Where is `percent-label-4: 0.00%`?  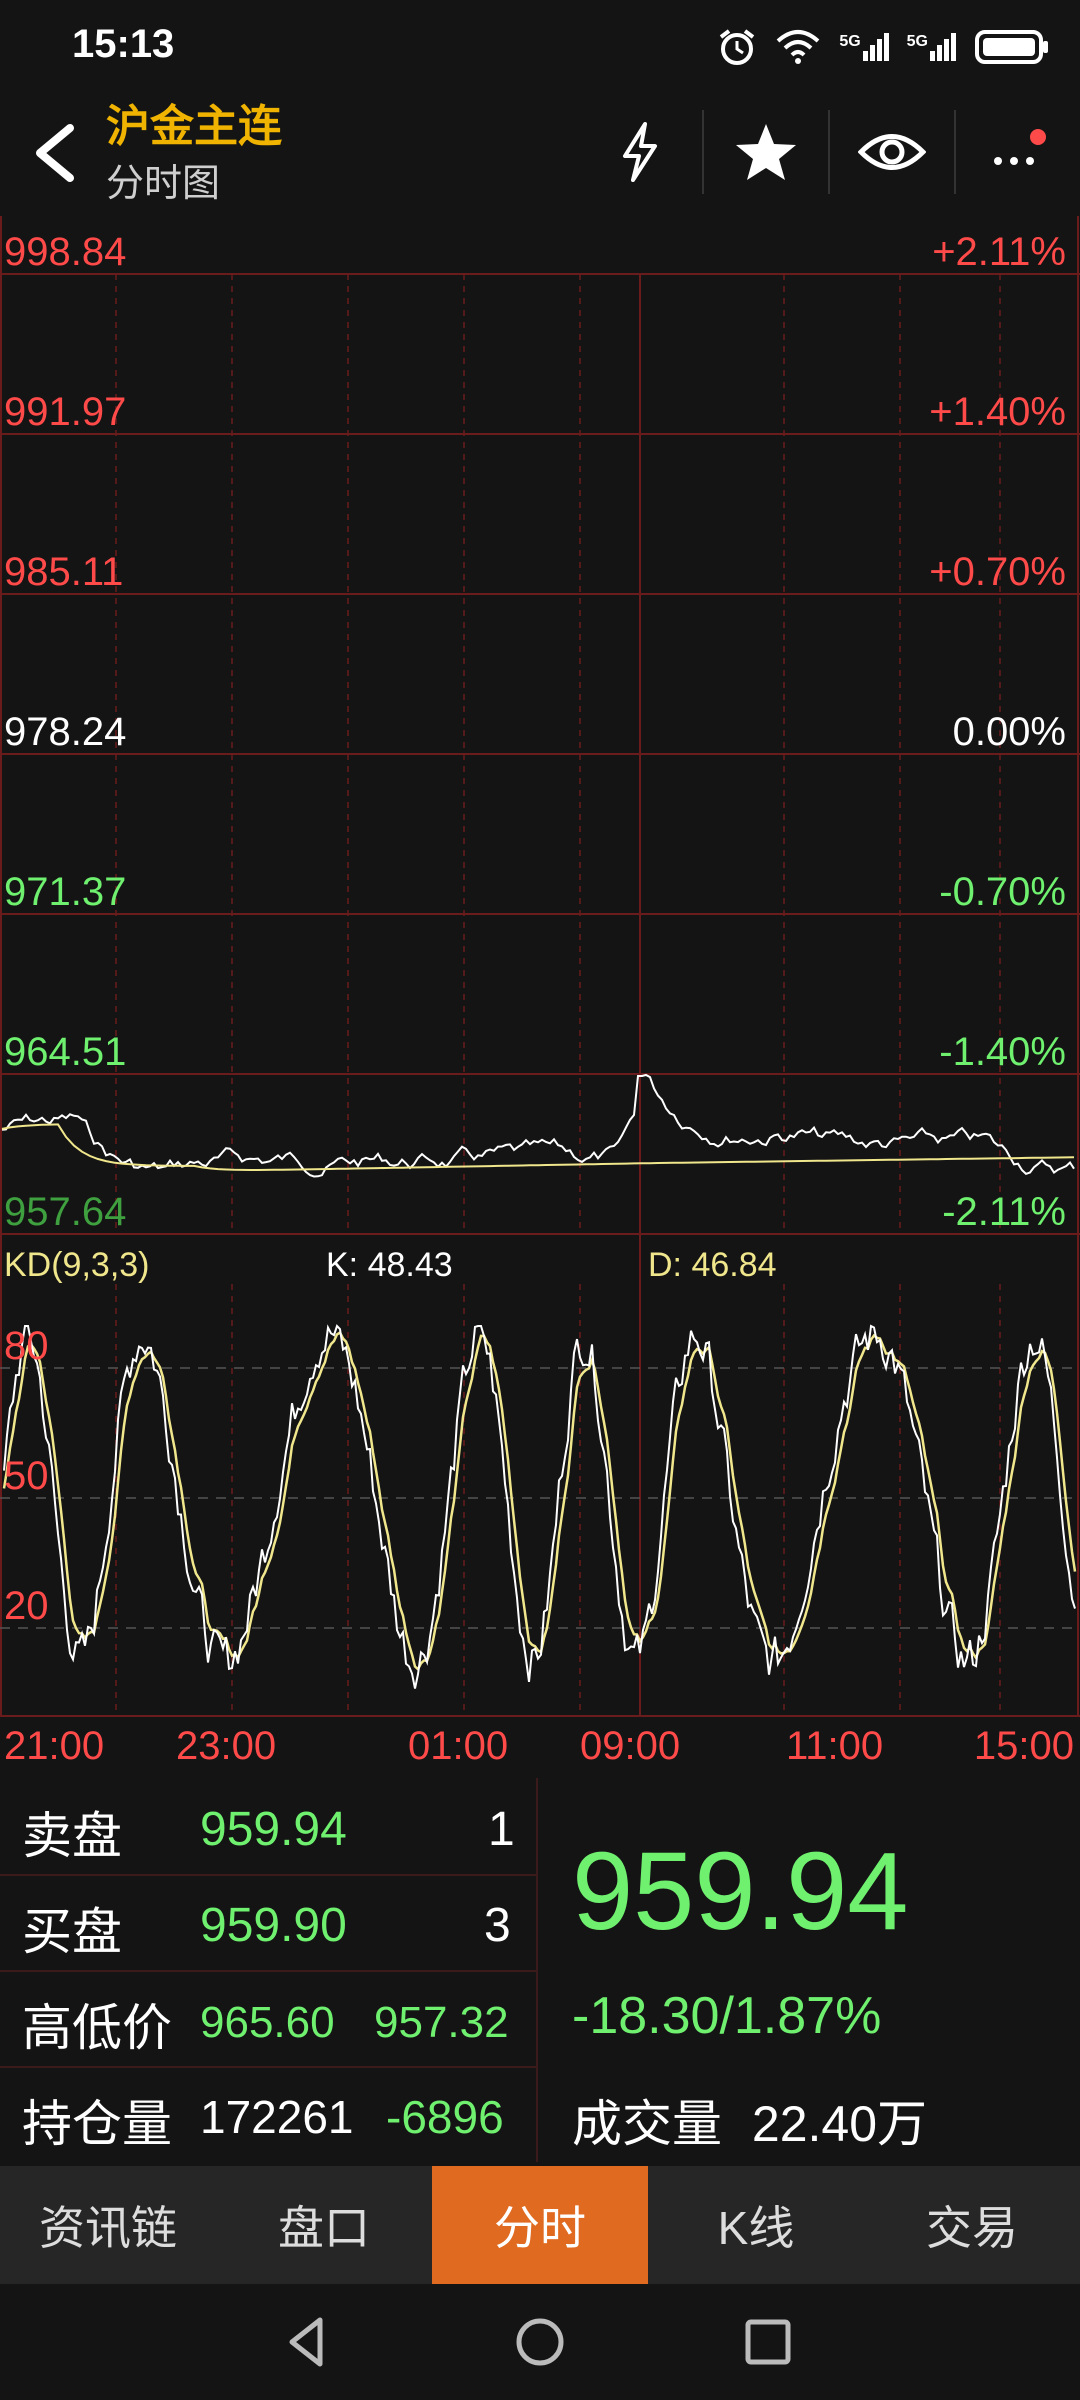 percent-label-4: 0.00% is located at coordinates (1009, 732).